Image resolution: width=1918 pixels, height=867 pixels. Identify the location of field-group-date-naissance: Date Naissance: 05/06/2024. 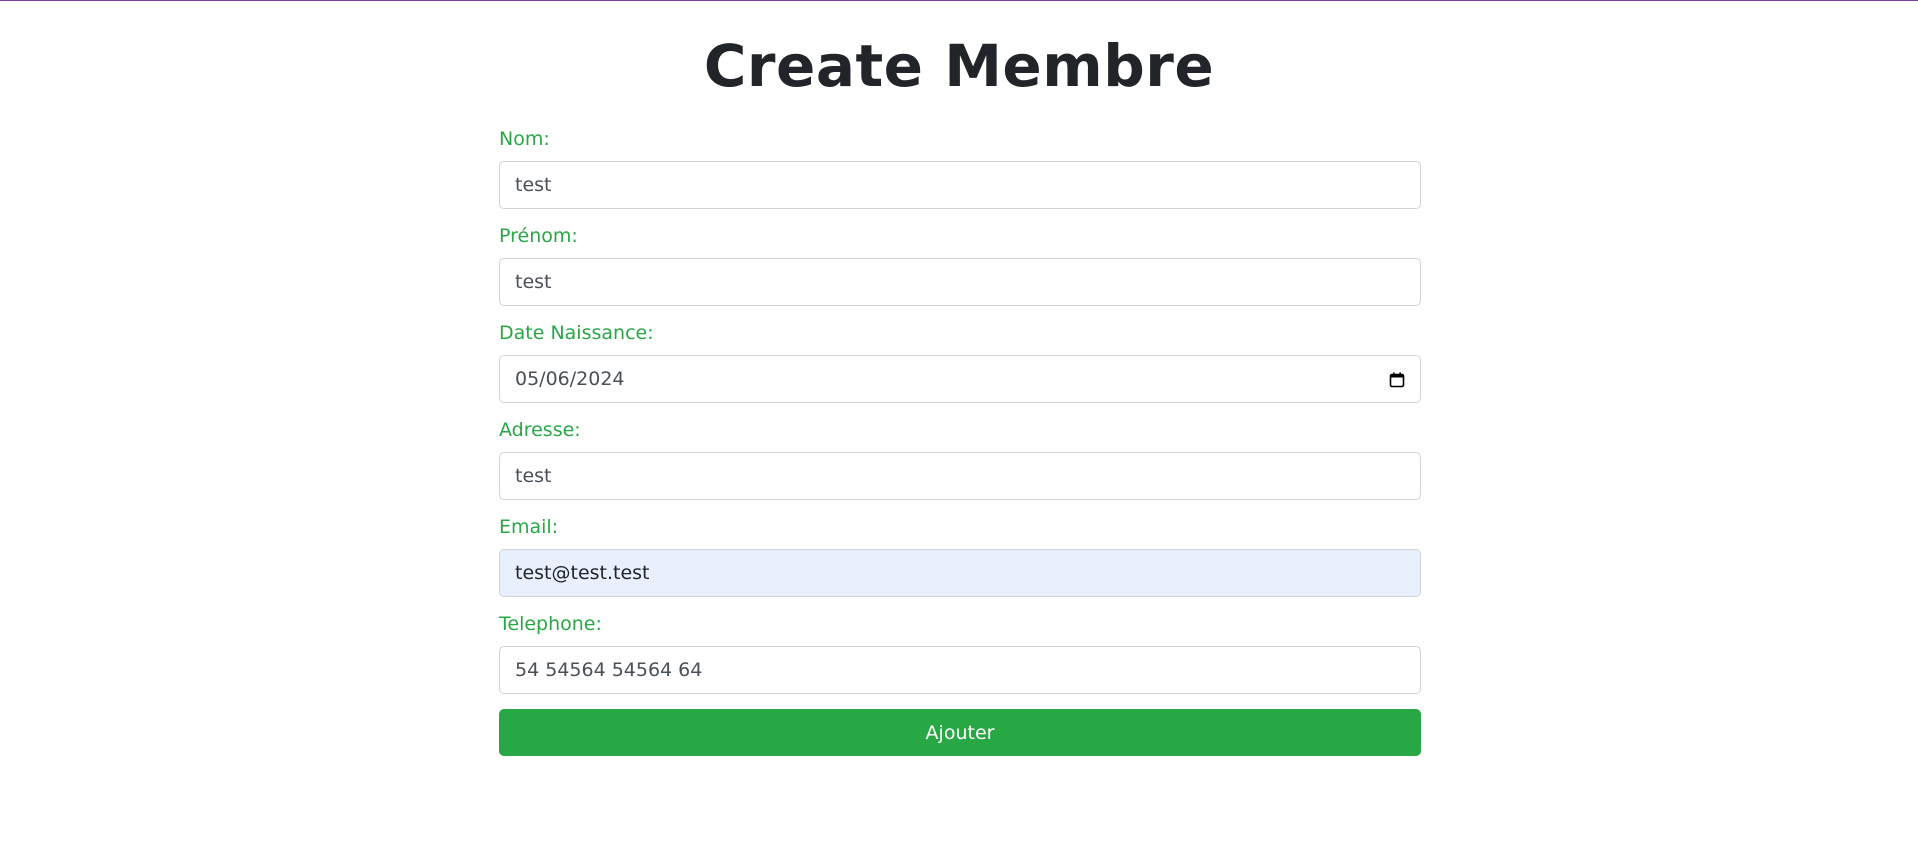
(960, 362).